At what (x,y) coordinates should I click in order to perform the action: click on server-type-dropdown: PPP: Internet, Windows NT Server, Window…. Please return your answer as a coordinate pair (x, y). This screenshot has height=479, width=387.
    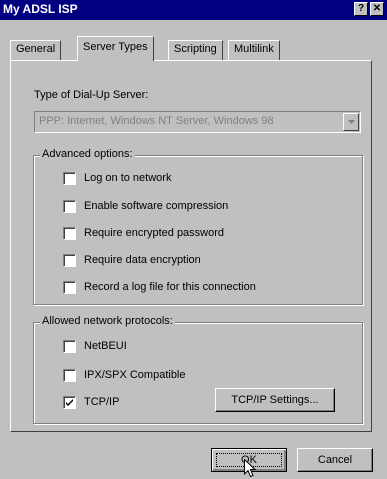
    Looking at the image, I should click on (197, 122).